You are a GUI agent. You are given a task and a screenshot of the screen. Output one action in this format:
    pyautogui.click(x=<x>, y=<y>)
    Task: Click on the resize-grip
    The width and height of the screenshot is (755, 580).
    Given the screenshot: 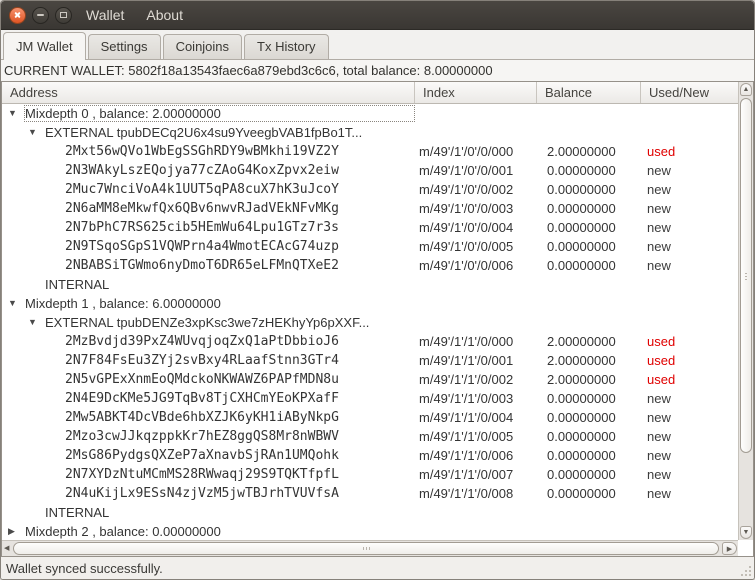 What is the action you would take?
    pyautogui.click(x=746, y=571)
    